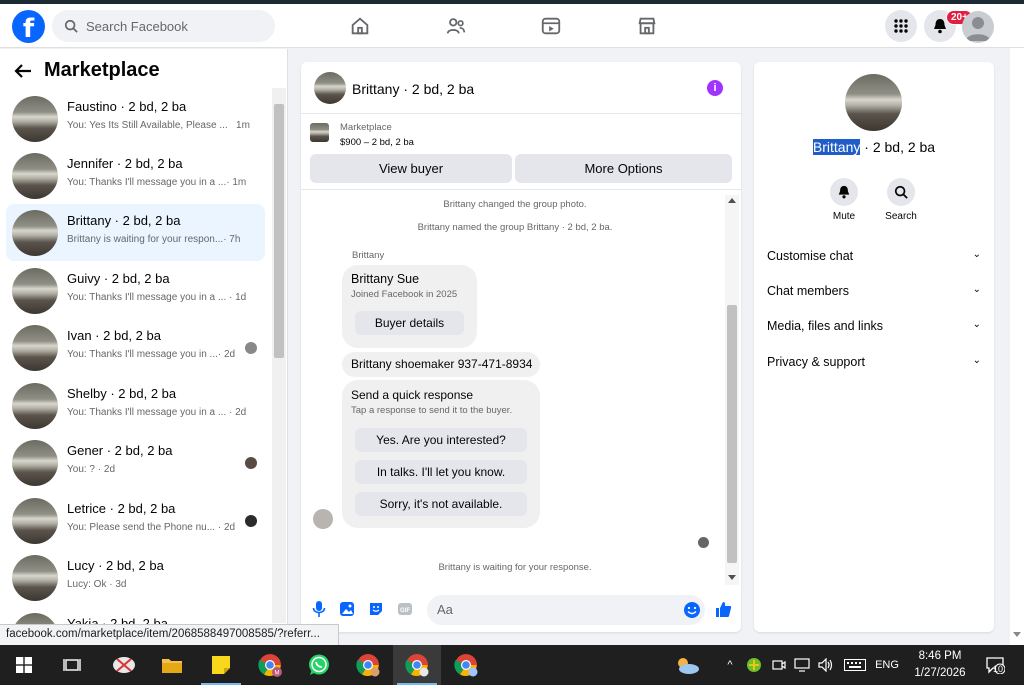  I want to click on search-input: Search Facebook, so click(163, 26).